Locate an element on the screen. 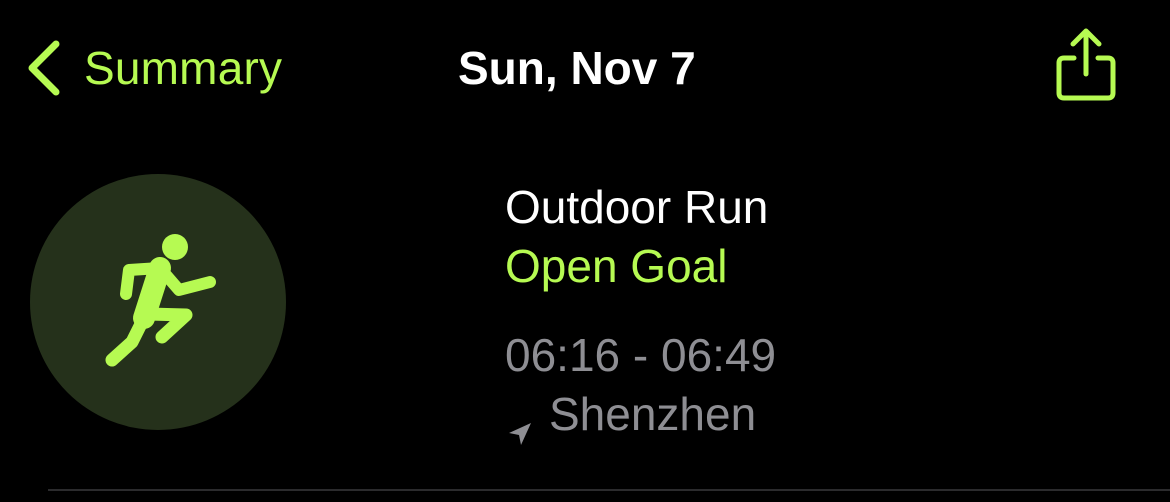 The image size is (1170, 502). location-label: Shenzhen is located at coordinates (653, 414).